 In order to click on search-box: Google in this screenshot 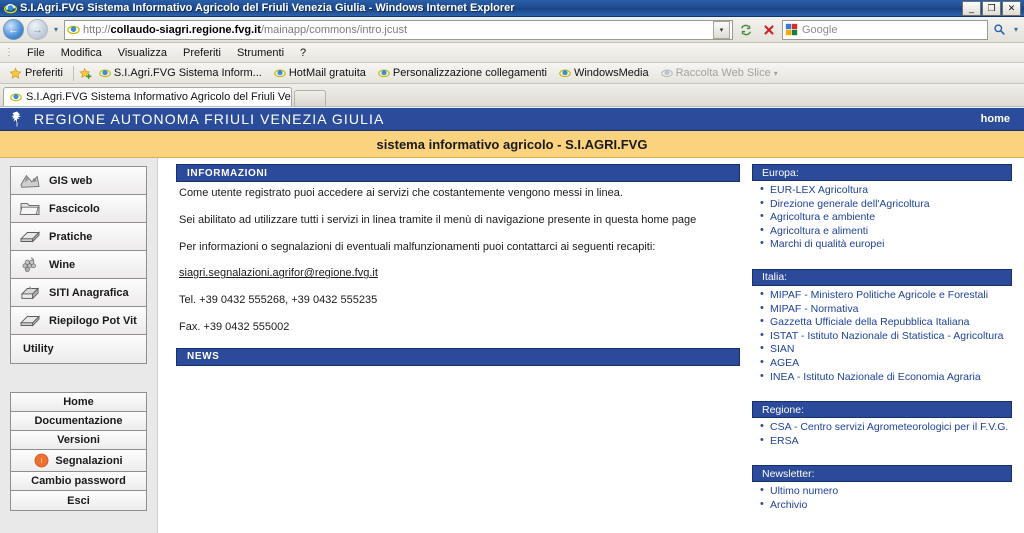, I will do `click(885, 29)`.